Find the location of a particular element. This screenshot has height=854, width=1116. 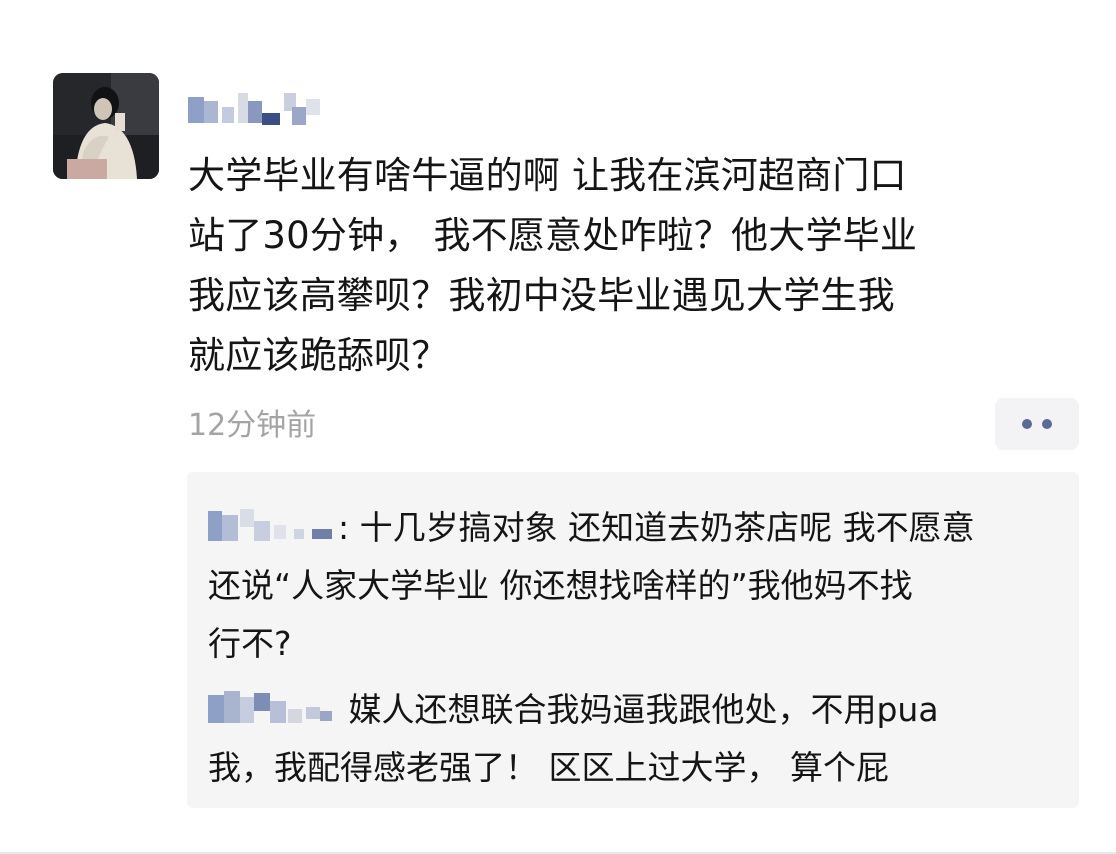

post-text-line: 我应该高攀呗？我初中没毕业遇见大学生我 is located at coordinates (541, 295).